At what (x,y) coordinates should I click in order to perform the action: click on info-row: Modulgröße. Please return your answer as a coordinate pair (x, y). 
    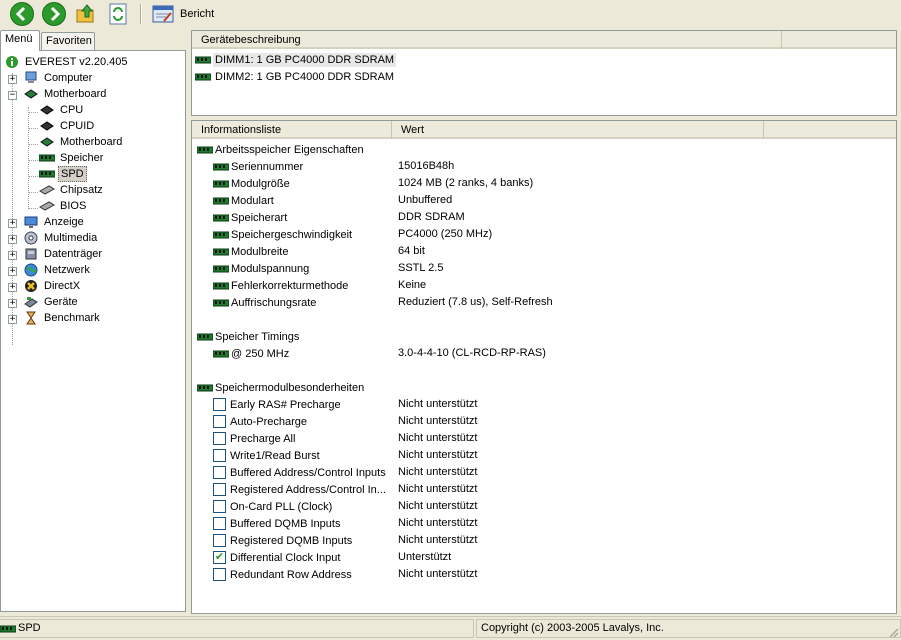
    Looking at the image, I should click on (251, 183).